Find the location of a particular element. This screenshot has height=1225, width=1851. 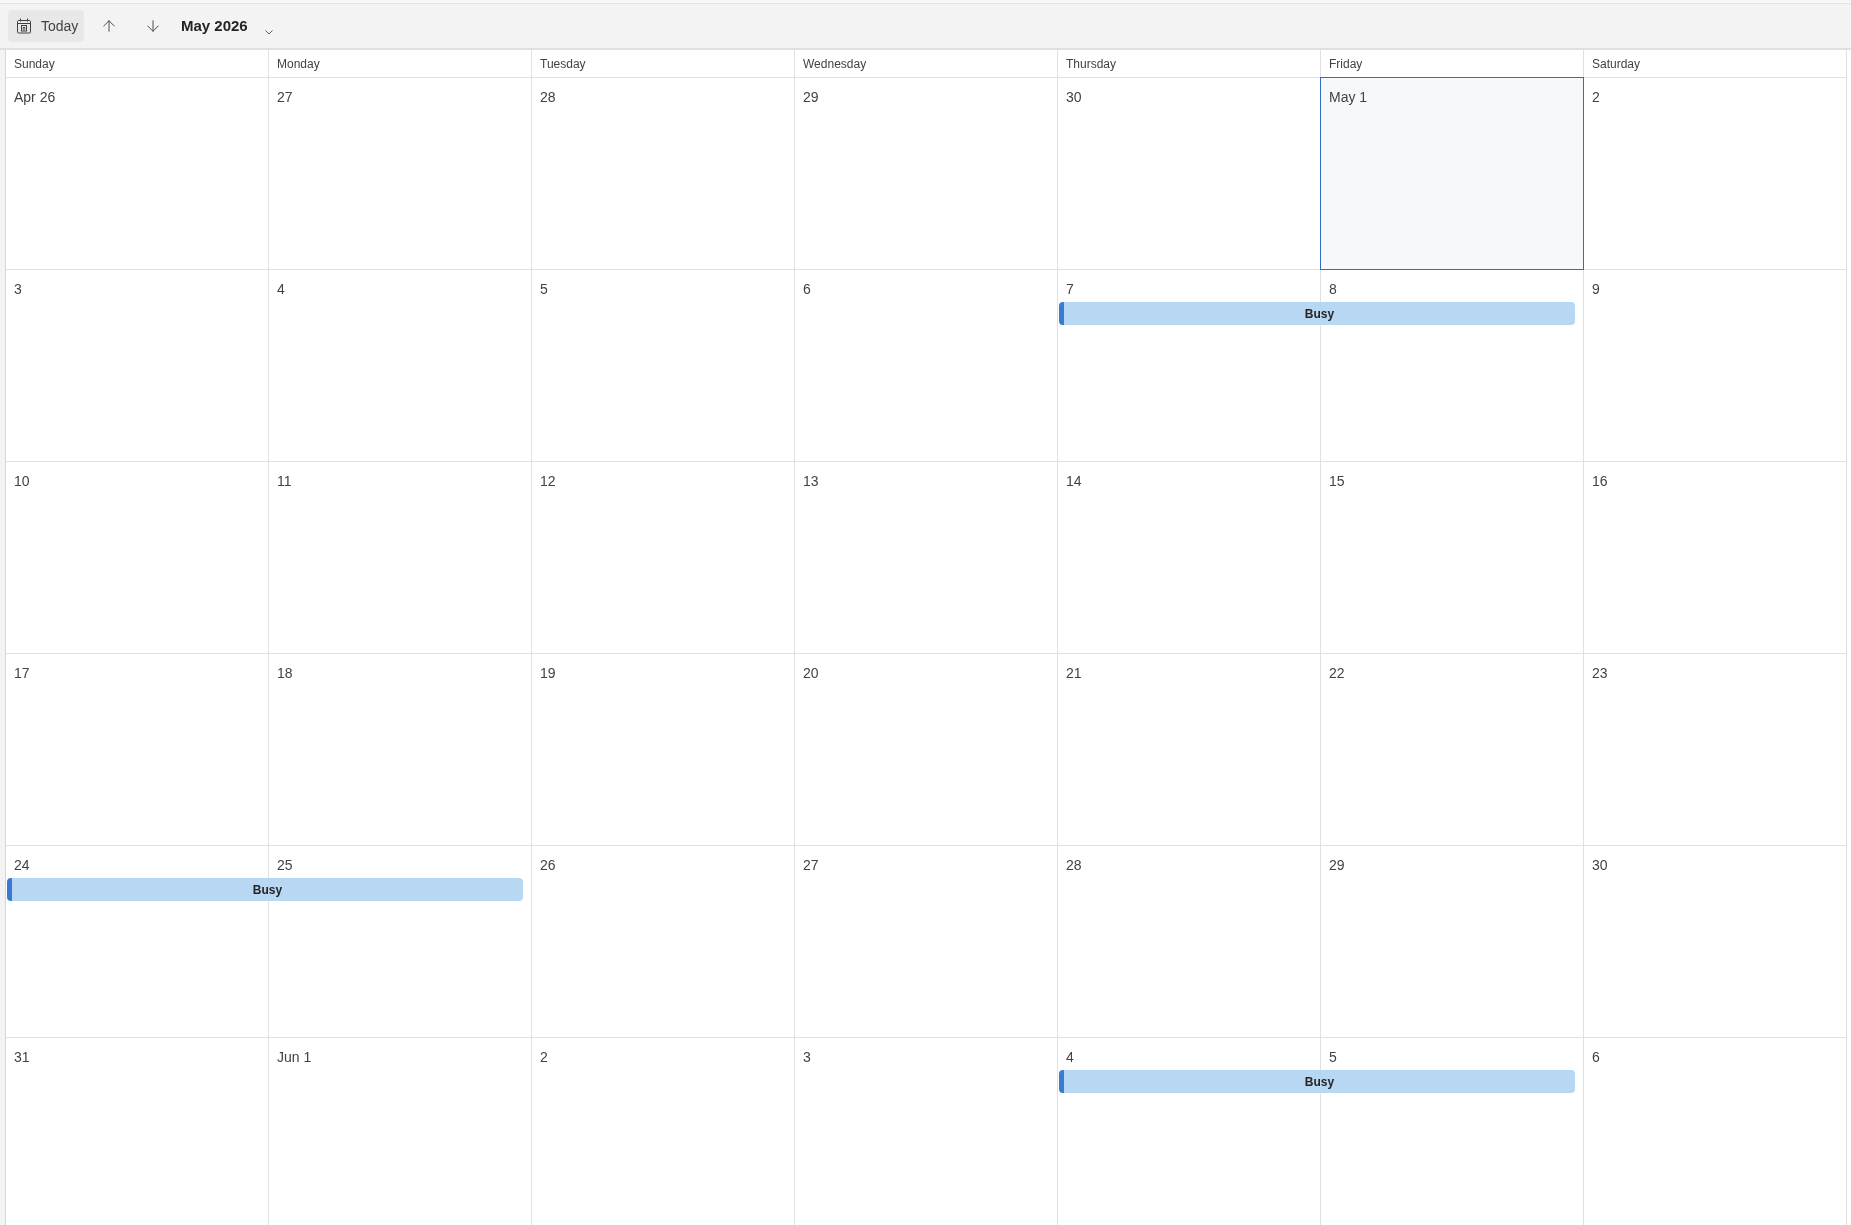

day-number: May 1 is located at coordinates (1348, 97).